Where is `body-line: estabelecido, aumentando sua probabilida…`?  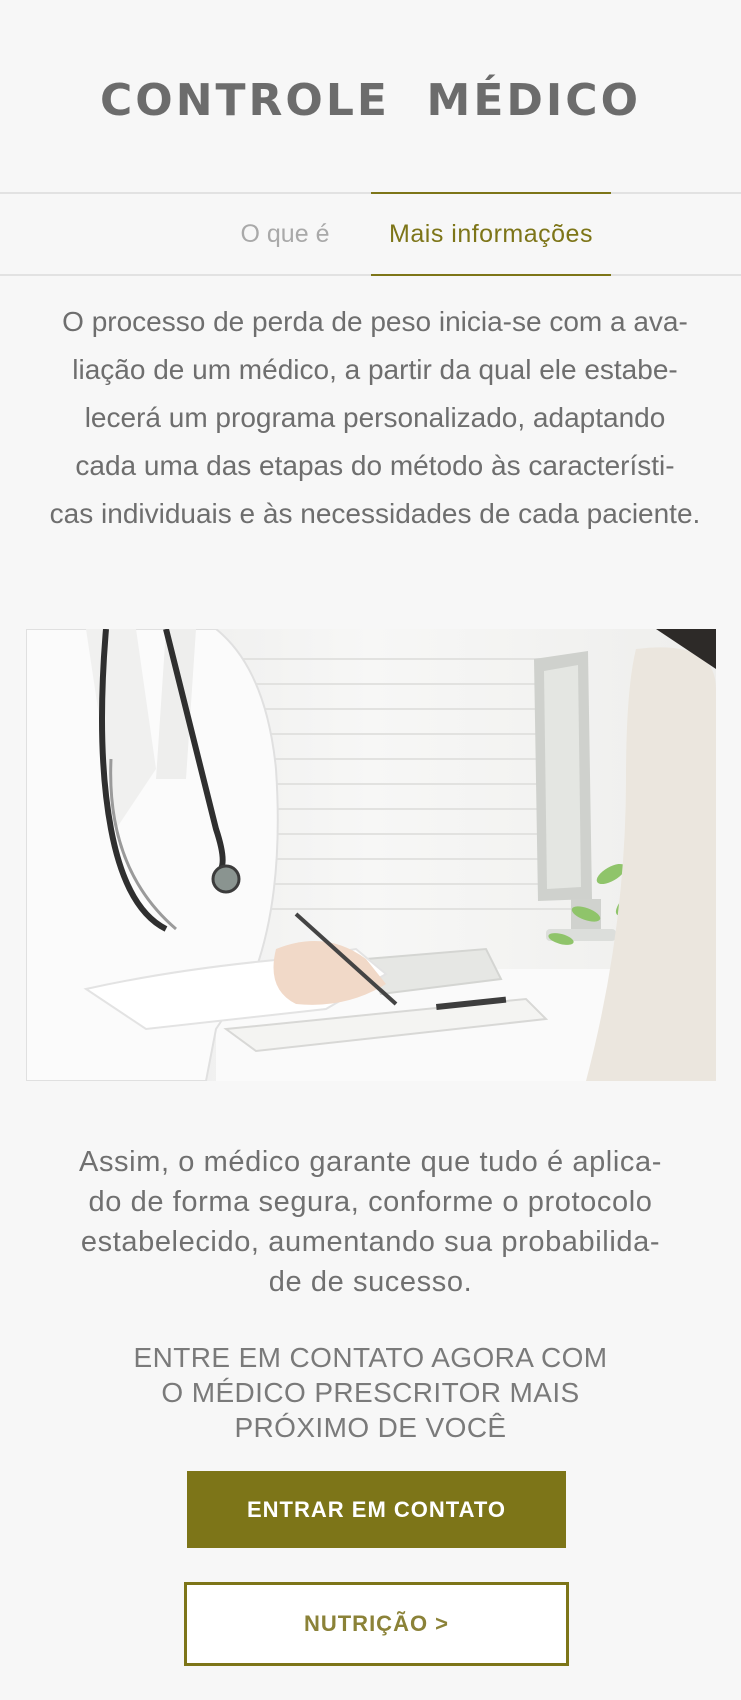
body-line: estabelecido, aumentando sua probabilida… is located at coordinates (370, 1242).